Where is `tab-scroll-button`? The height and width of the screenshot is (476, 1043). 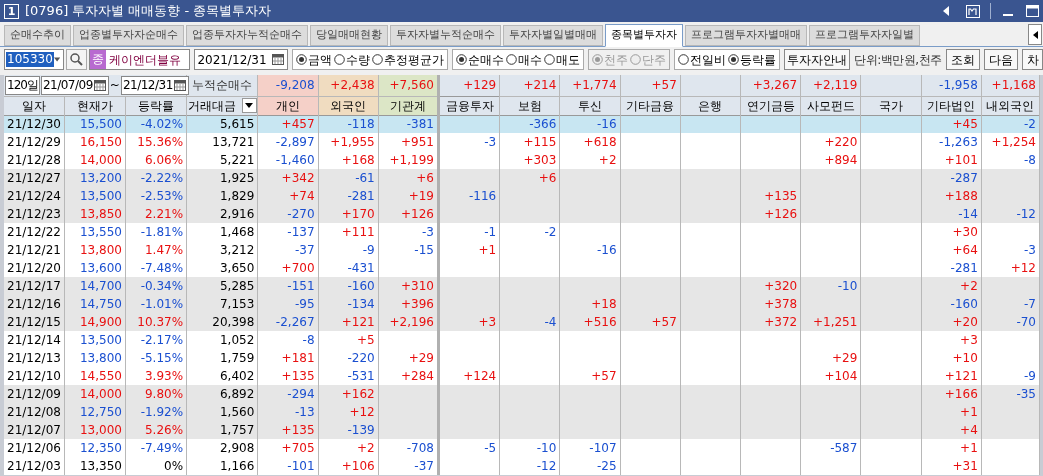
tab-scroll-button is located at coordinates (1035, 34).